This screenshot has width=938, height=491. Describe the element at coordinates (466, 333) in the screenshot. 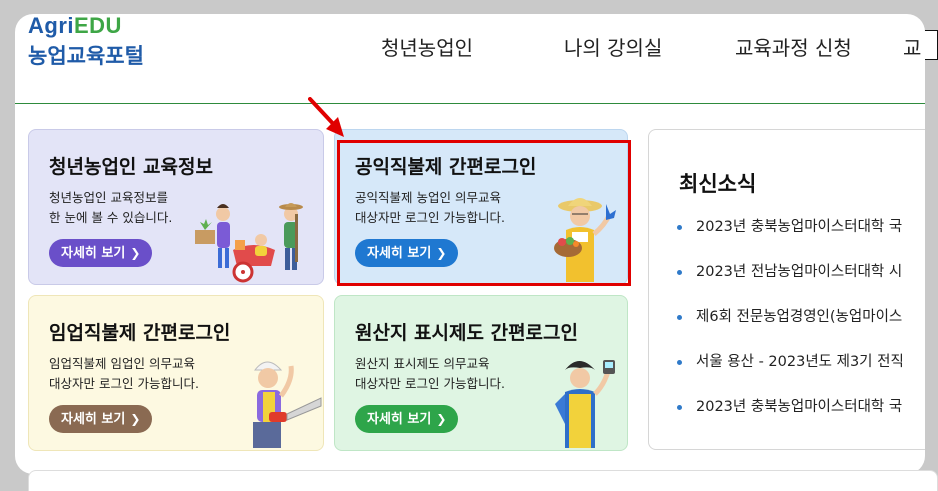

I see `card-title: 원산지 표시제도 간편로그인` at that location.